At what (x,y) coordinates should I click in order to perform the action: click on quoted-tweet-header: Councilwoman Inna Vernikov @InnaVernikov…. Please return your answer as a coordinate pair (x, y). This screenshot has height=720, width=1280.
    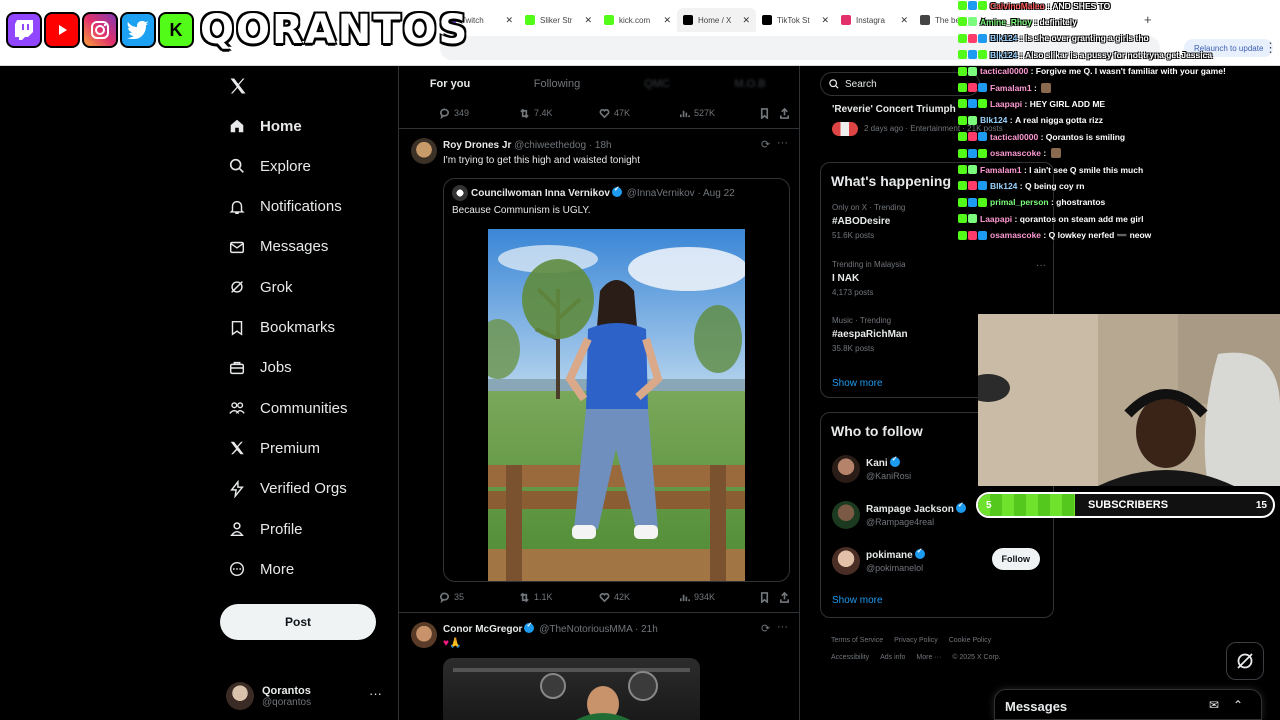
    Looking at the image, I should click on (603, 192).